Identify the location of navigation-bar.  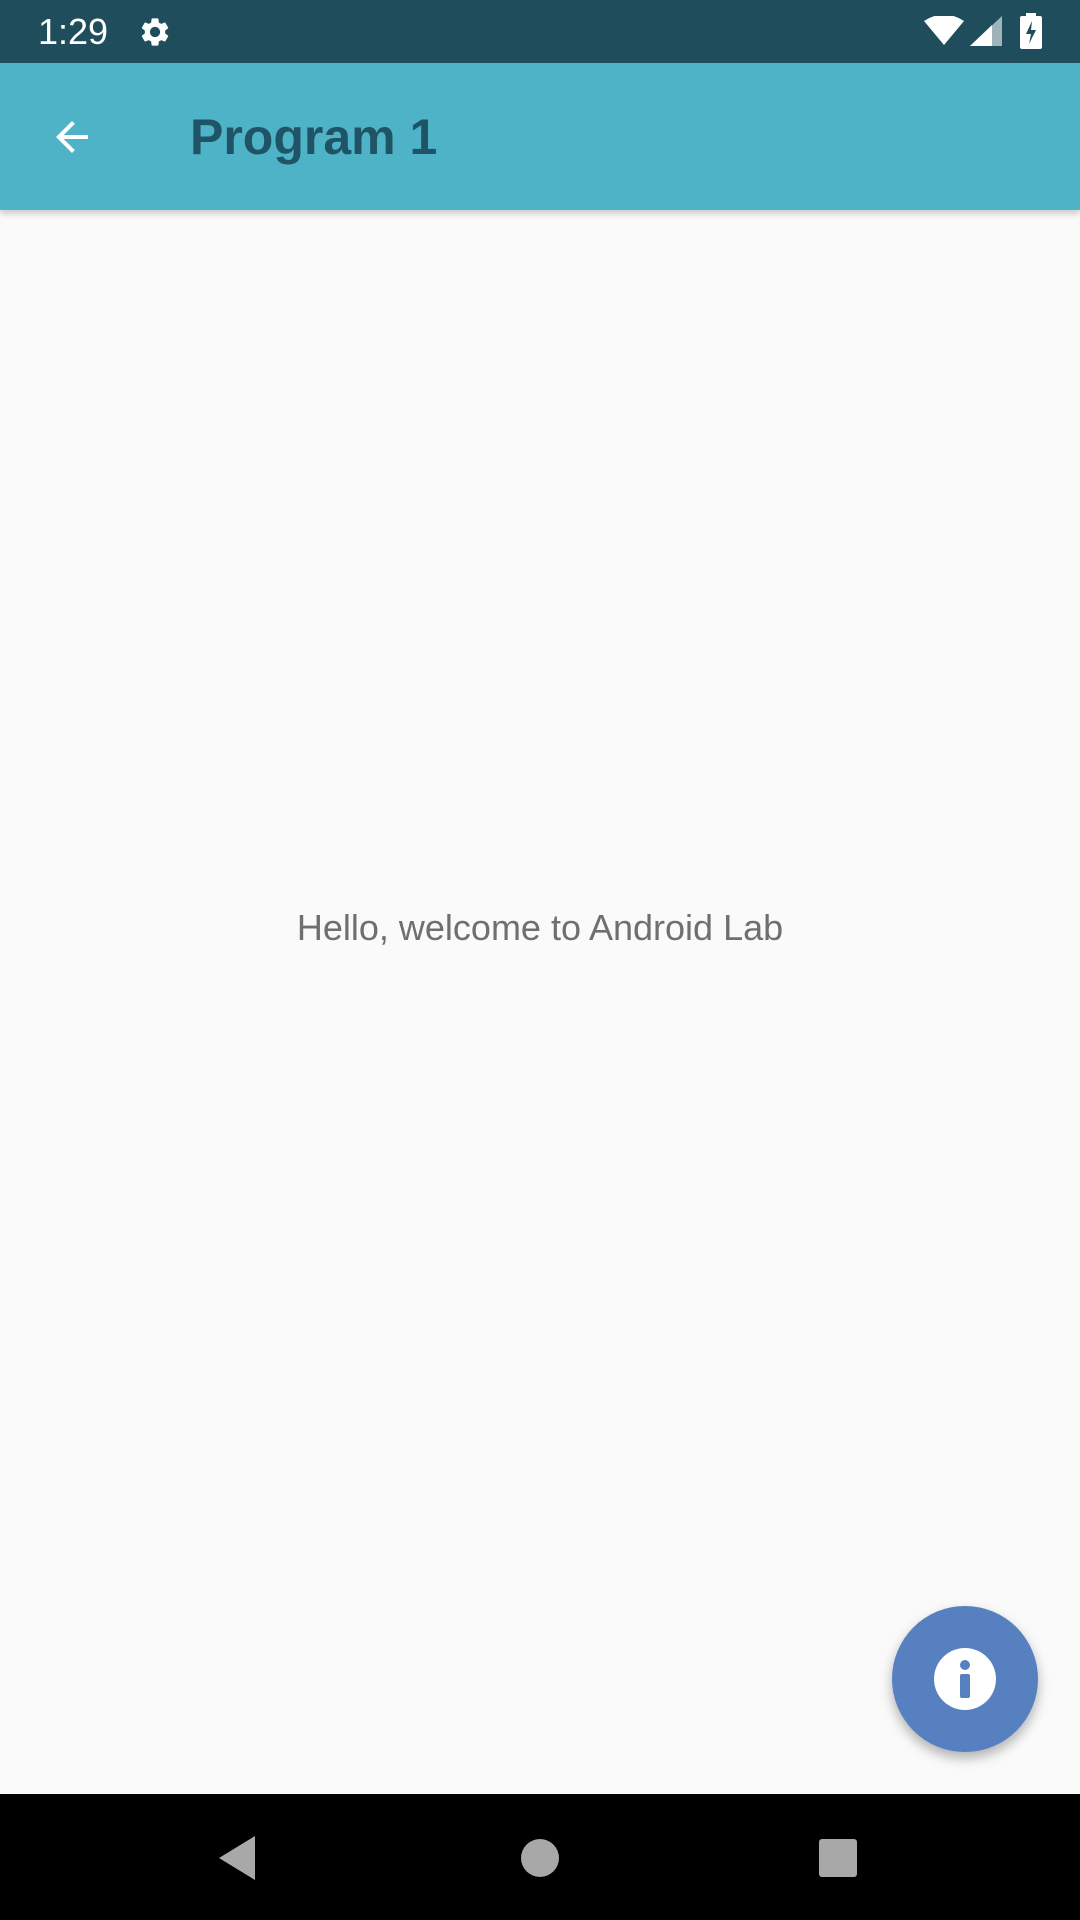
(540, 1857).